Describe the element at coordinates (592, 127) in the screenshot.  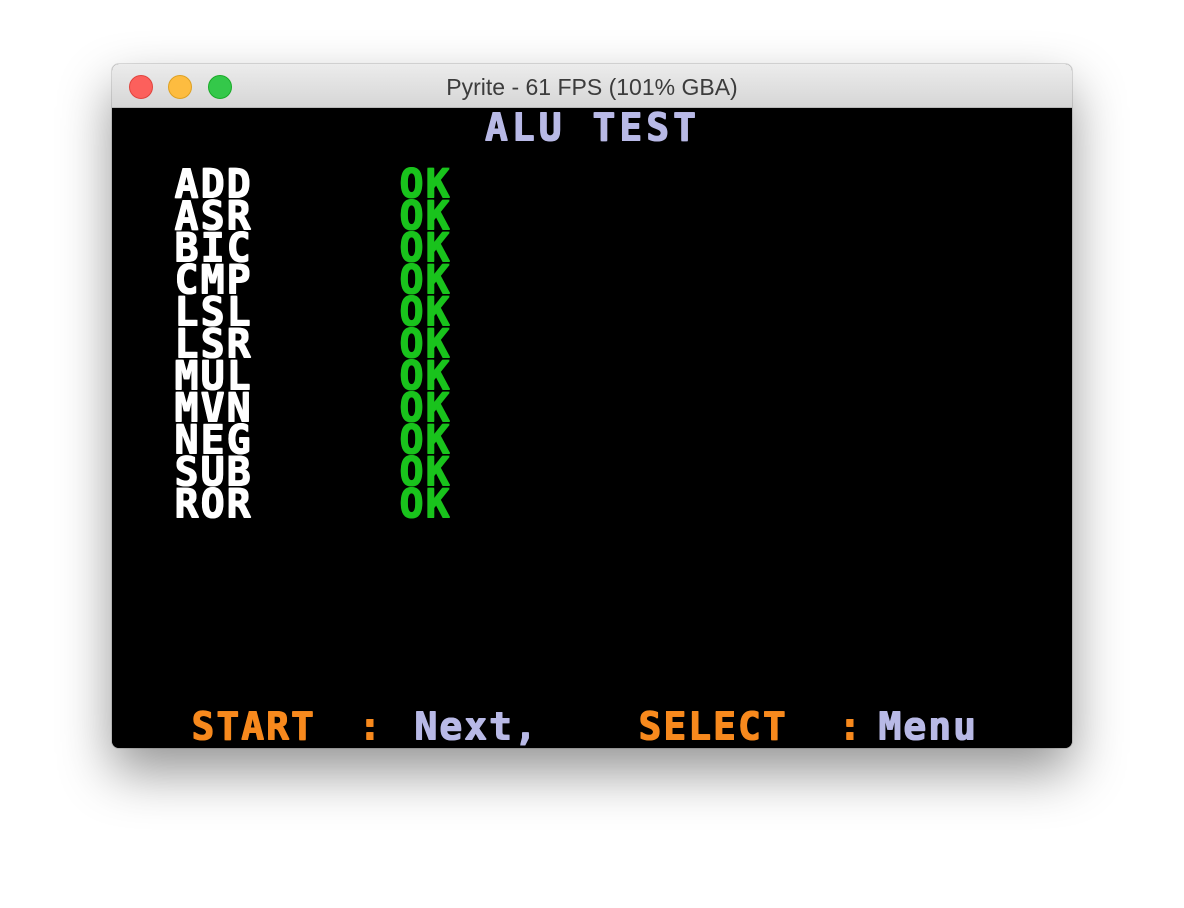
I see `test-title: ALU TEST` at that location.